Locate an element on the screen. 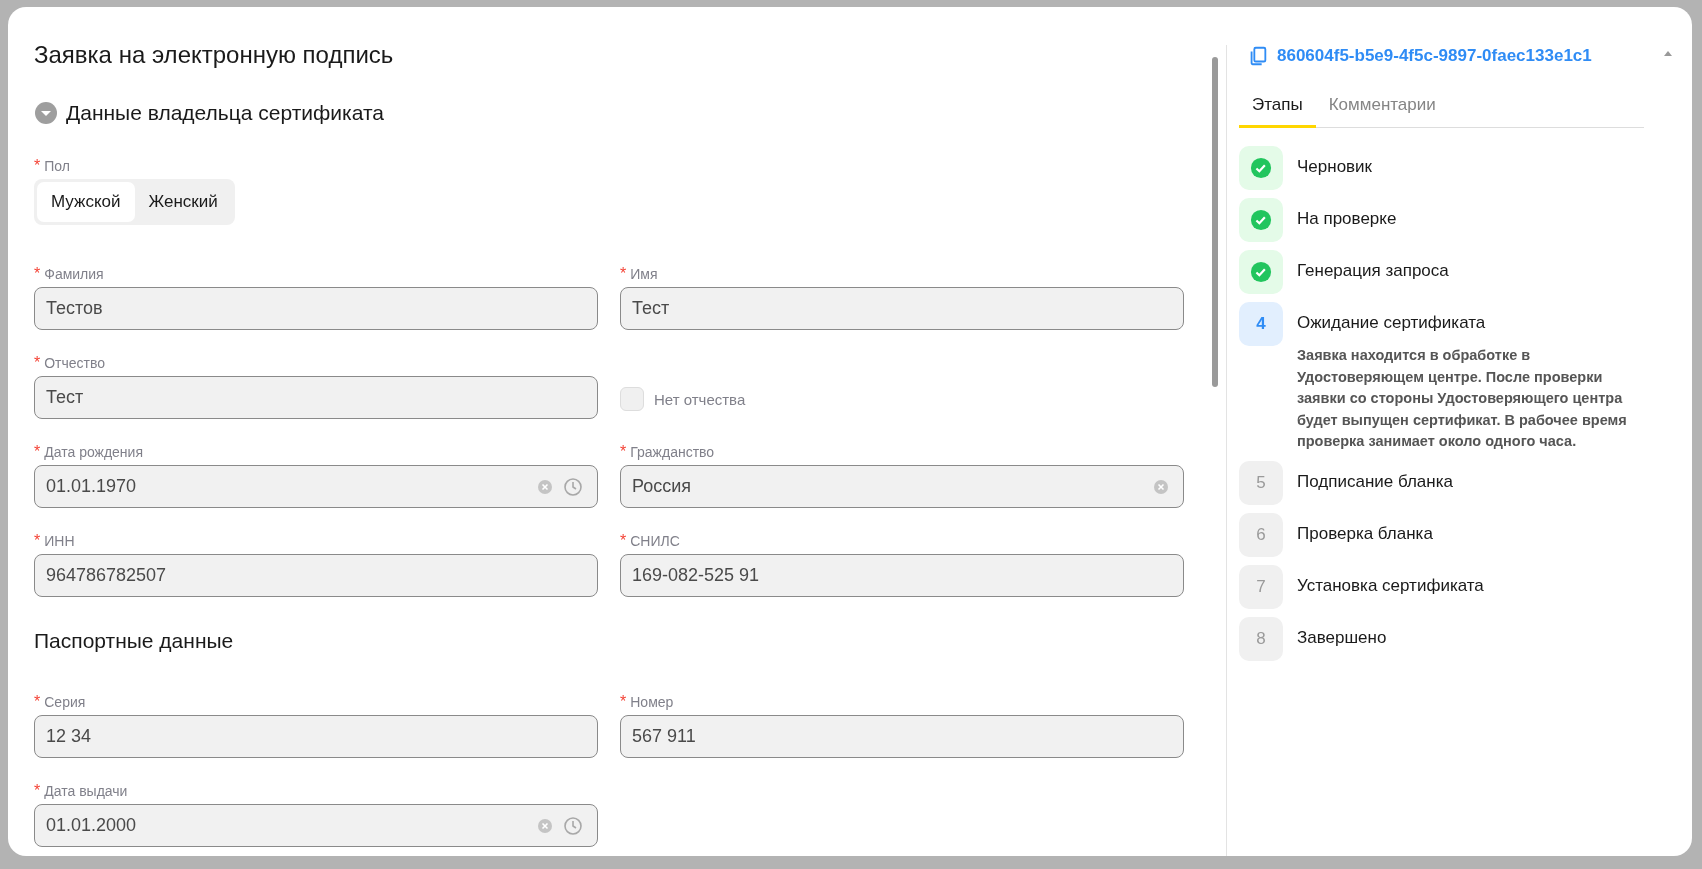 The height and width of the screenshot is (869, 1702). stage-description: Заявка находится в обработке в Удостоверяющем центре. После проверки заявки со стороны Удостоверяющего центра будет выпущен сертификат. В рабочее время проверка занимает около одного часа. is located at coordinates (1462, 398).